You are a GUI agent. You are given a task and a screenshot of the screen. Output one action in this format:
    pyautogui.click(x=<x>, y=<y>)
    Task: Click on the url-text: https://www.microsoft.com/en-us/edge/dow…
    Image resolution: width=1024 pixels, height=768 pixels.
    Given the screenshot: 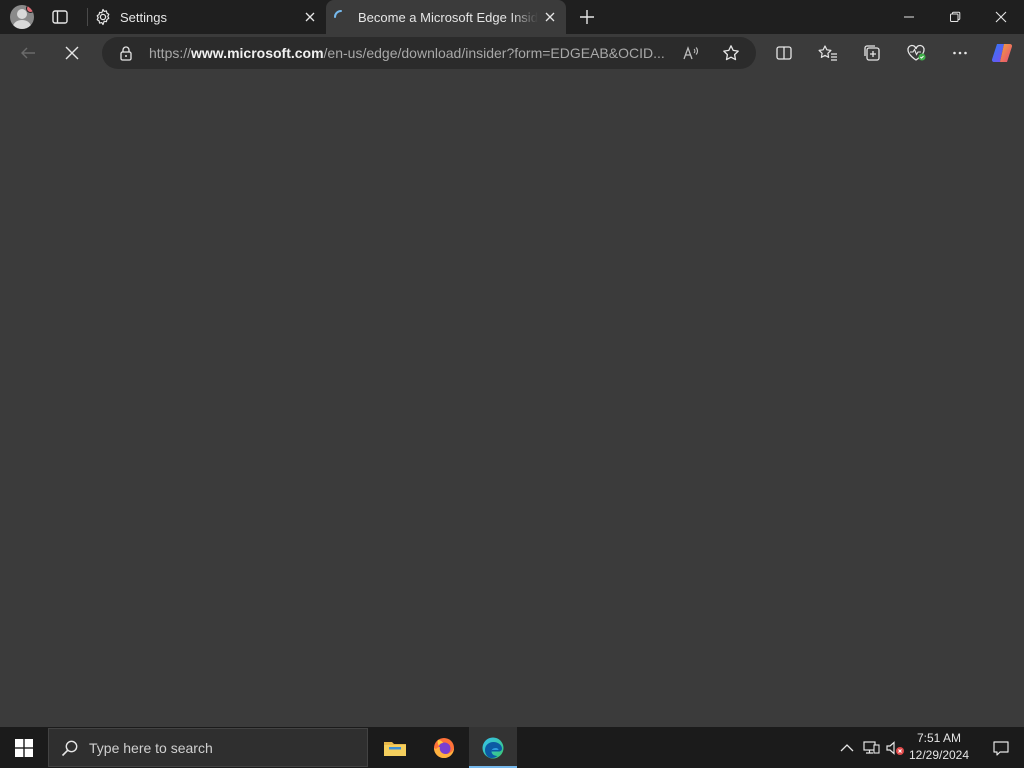 What is the action you would take?
    pyautogui.click(x=409, y=53)
    